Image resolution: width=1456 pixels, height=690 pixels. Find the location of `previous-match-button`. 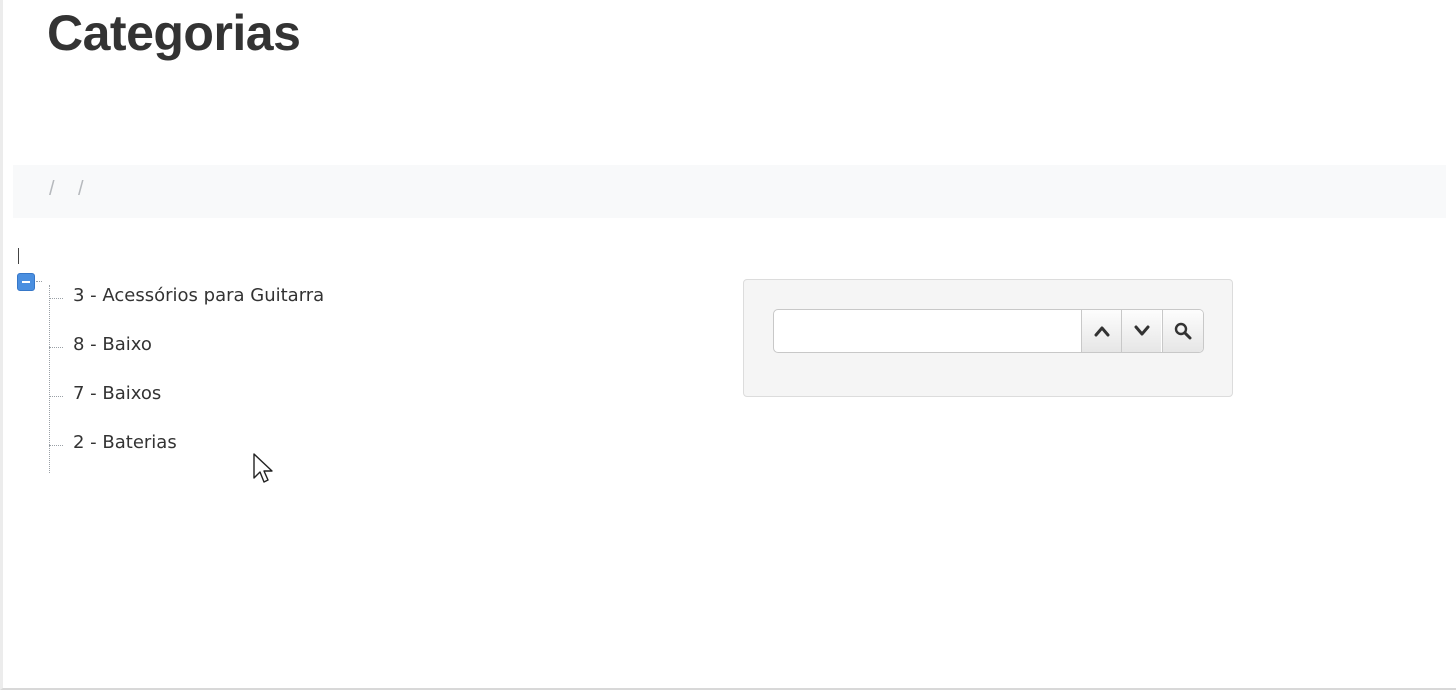

previous-match-button is located at coordinates (1101, 331).